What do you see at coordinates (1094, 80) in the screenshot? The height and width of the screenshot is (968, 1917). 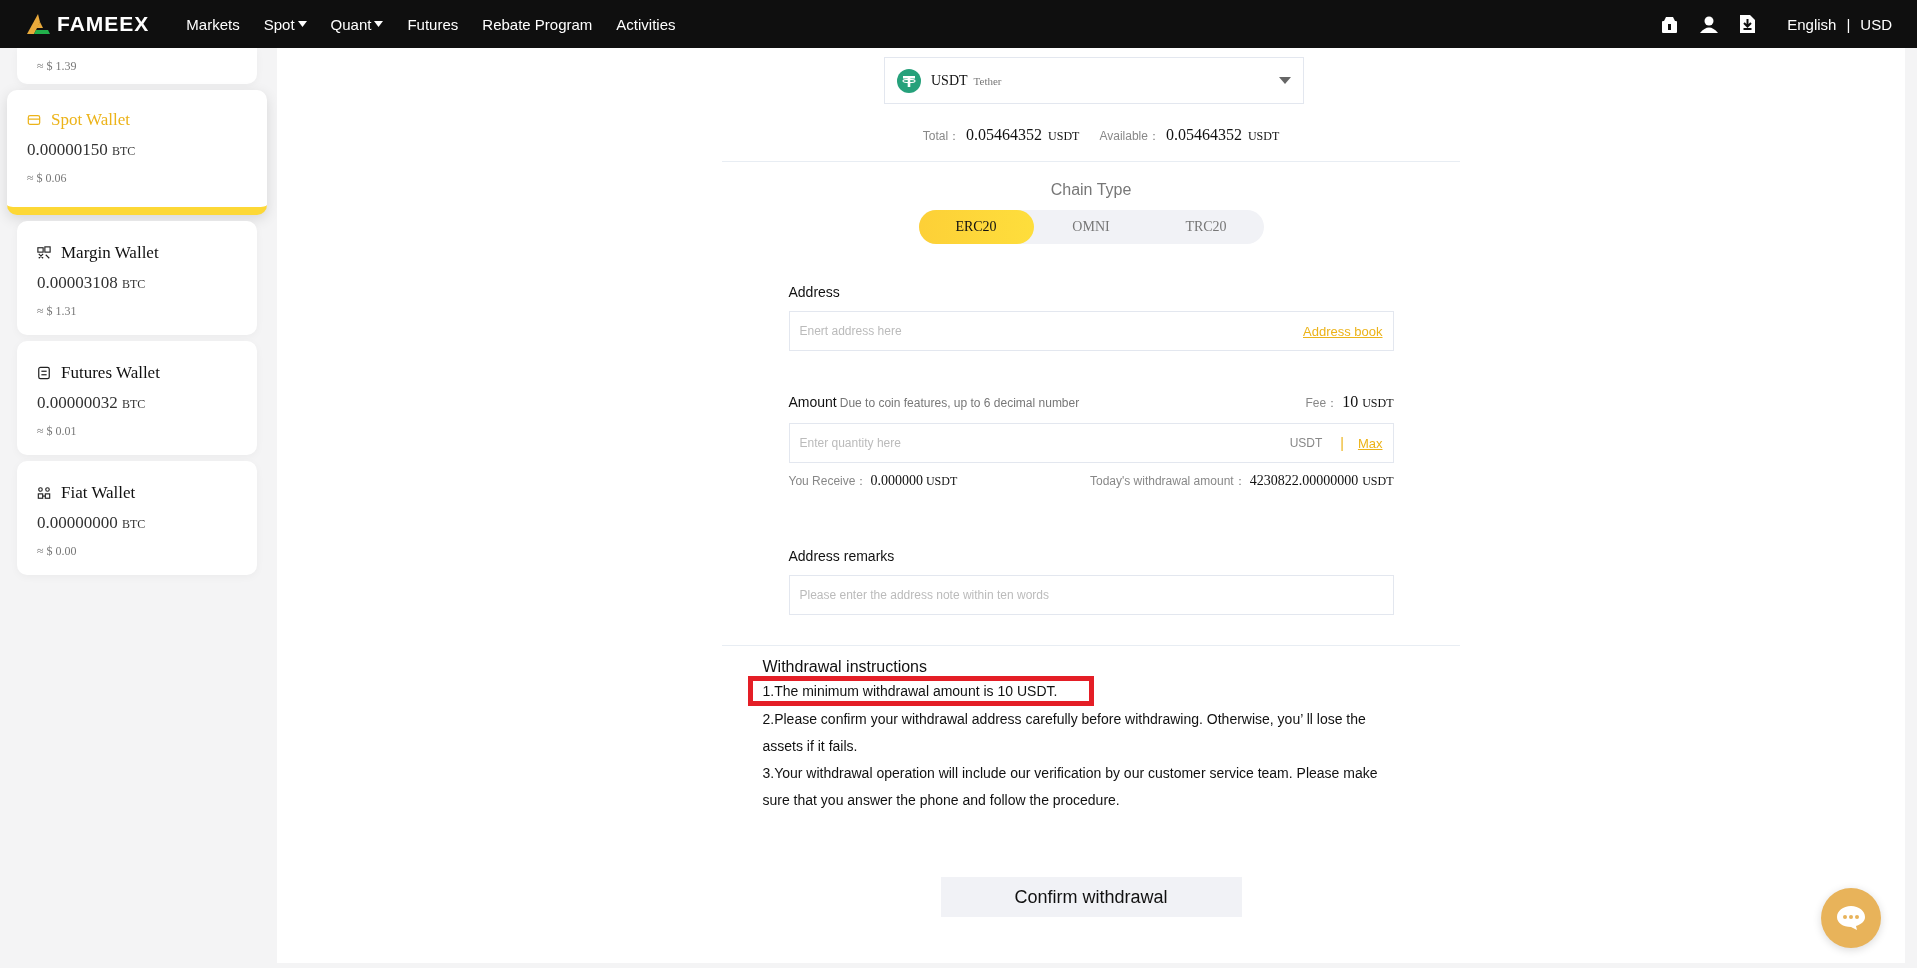 I see `coin-select: USDT Tether` at bounding box center [1094, 80].